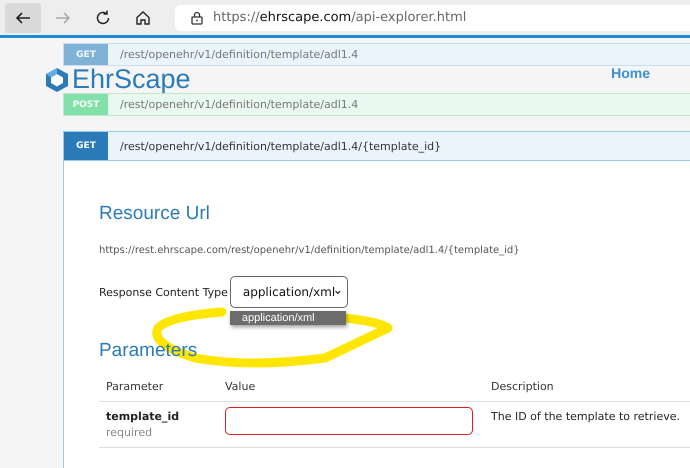 The height and width of the screenshot is (468, 690). I want to click on refresh-icon, so click(103, 17).